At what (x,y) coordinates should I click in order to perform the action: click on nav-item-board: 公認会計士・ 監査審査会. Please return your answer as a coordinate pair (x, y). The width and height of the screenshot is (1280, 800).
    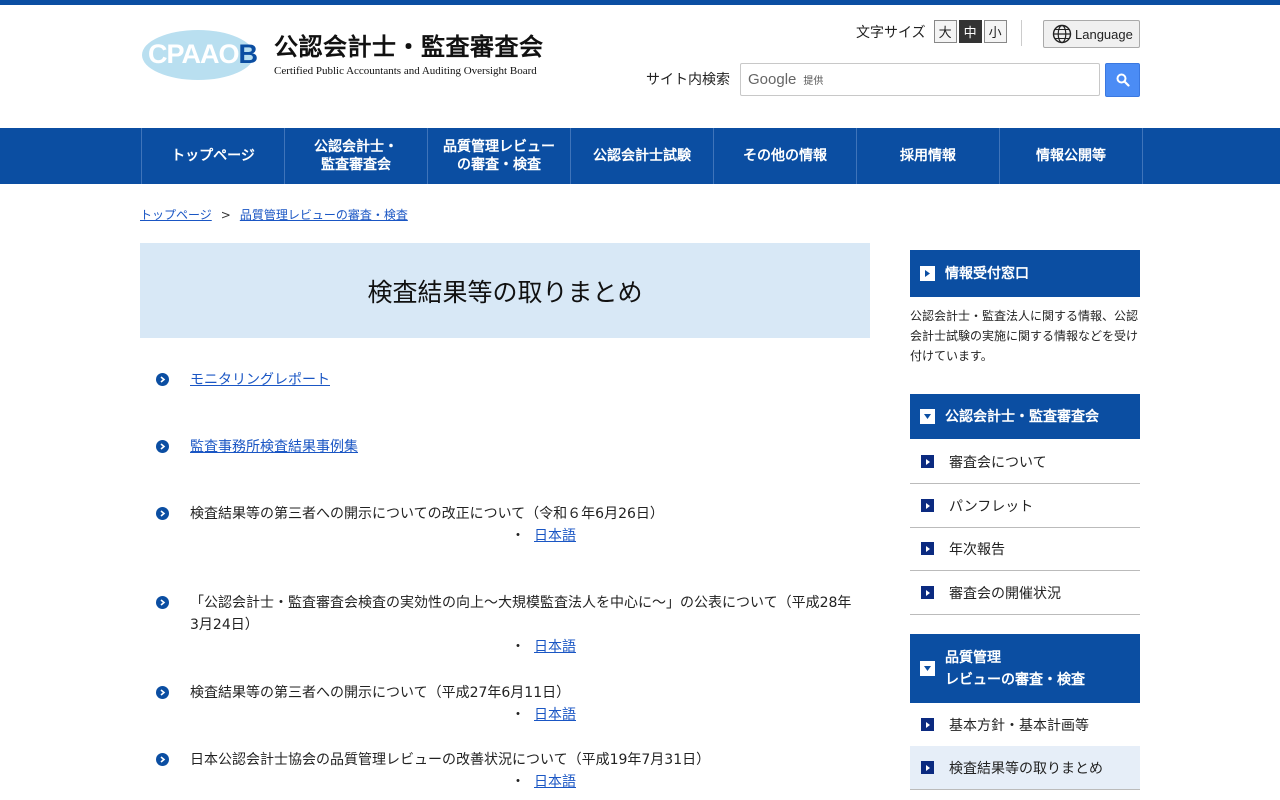
    Looking at the image, I should click on (356, 156).